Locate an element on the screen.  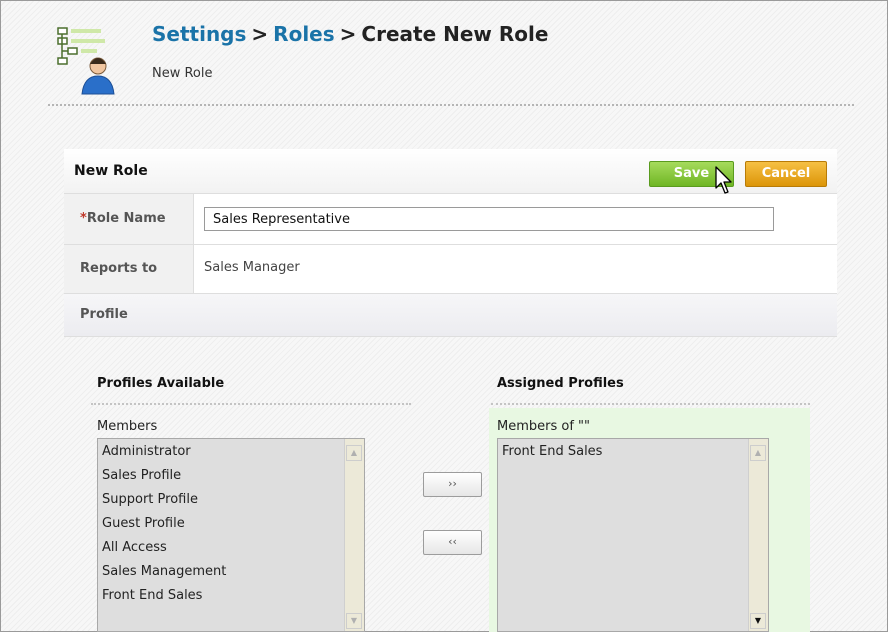
assigned-list-scrollbar: ▲ ▼ is located at coordinates (758, 535).